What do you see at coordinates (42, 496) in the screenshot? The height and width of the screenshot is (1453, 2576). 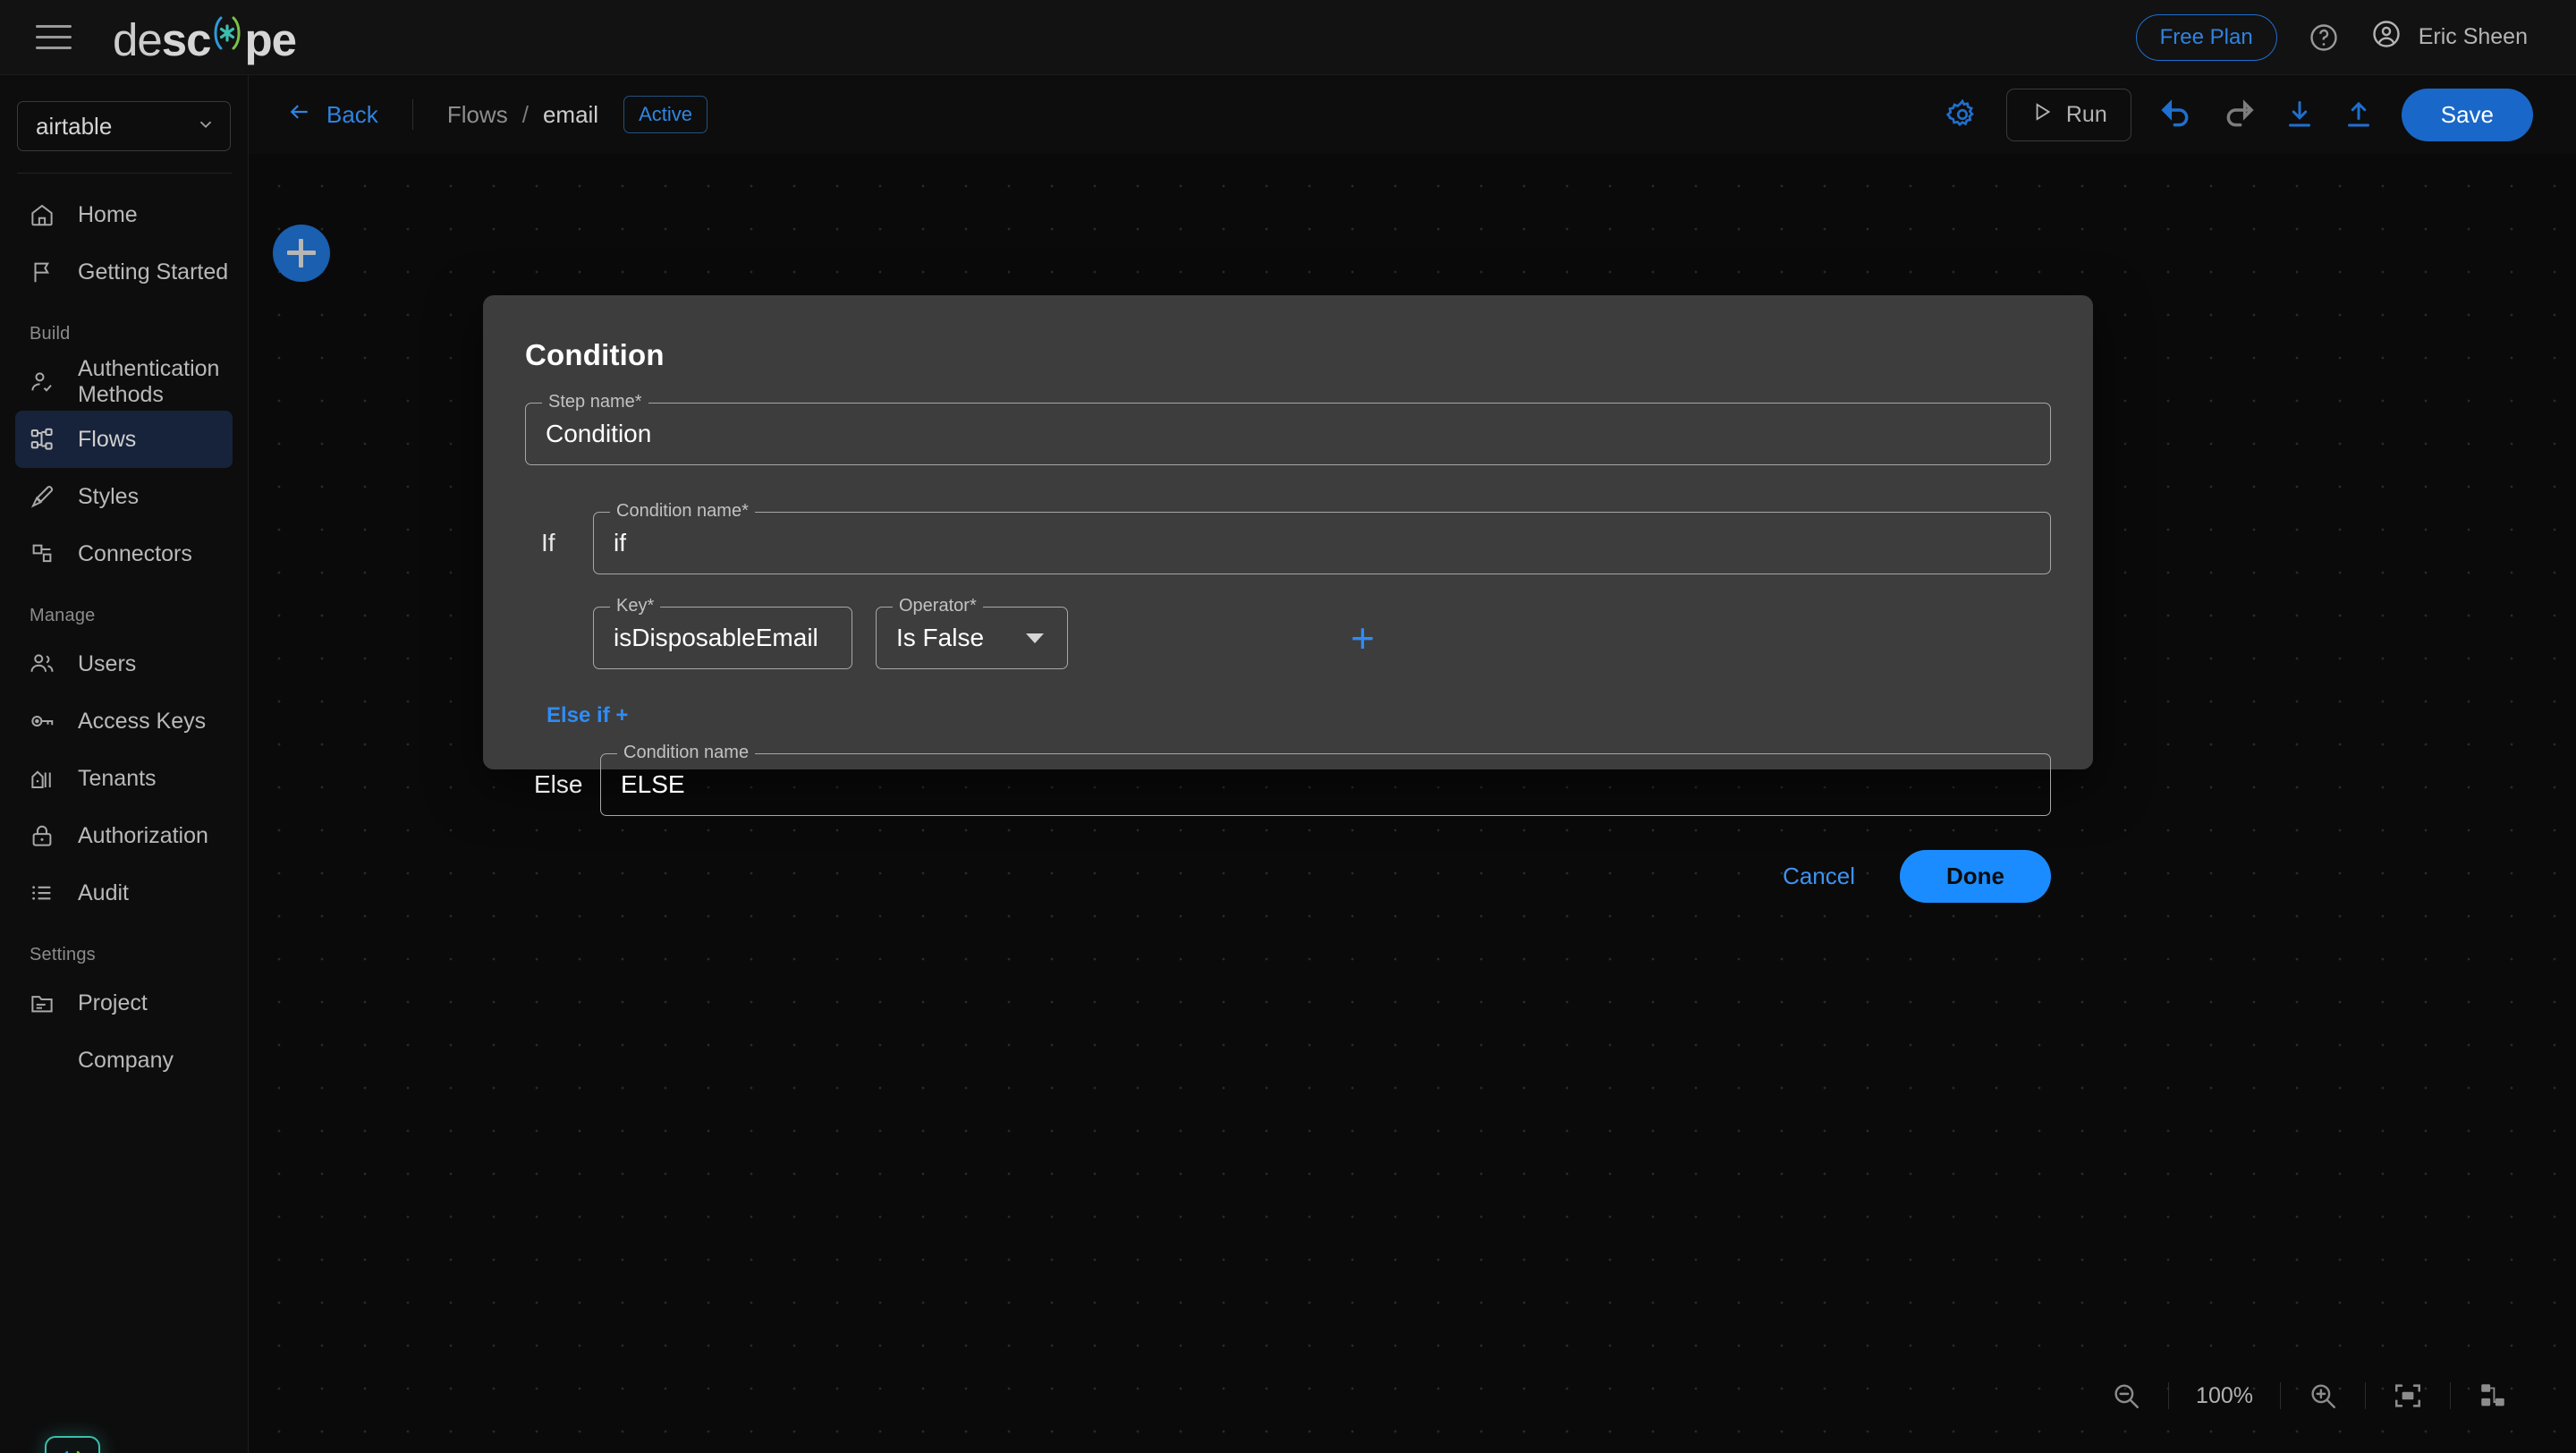 I see `brush-icon` at bounding box center [42, 496].